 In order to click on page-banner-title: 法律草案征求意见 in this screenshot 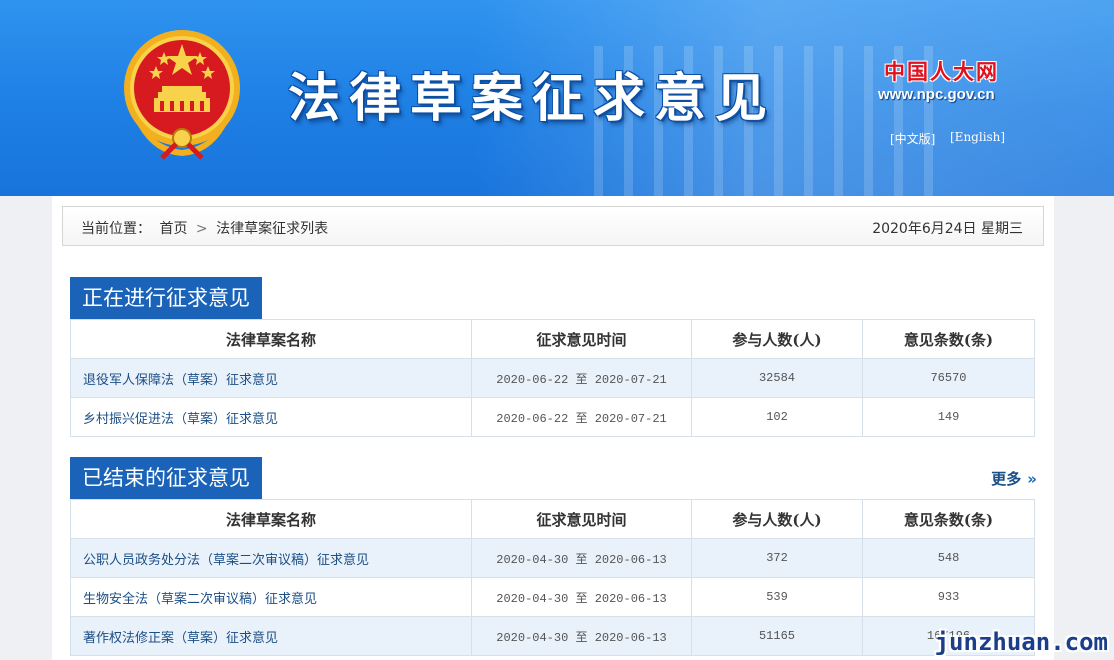, I will do `click(532, 98)`.